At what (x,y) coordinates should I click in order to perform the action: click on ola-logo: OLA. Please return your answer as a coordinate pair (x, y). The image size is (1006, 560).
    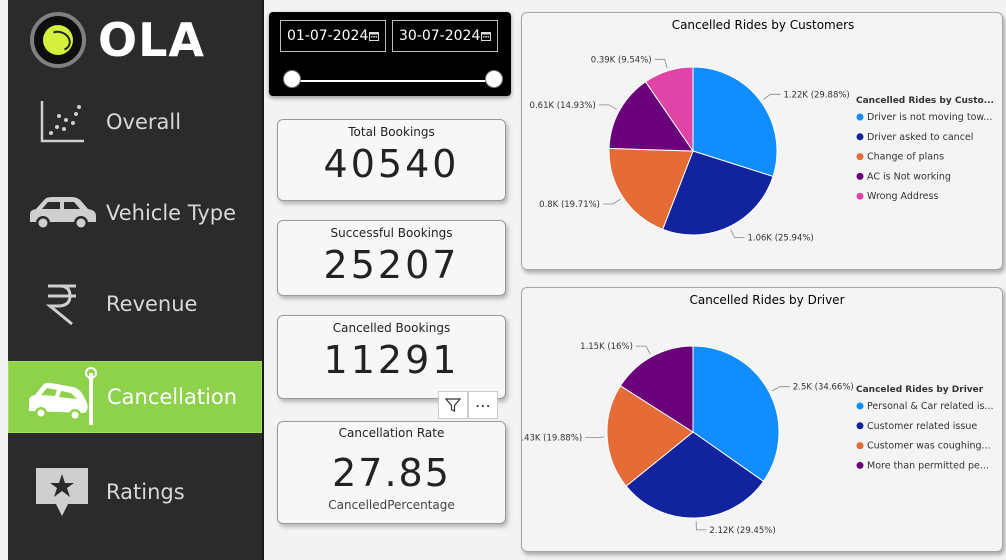
    Looking at the image, I should click on (117, 40).